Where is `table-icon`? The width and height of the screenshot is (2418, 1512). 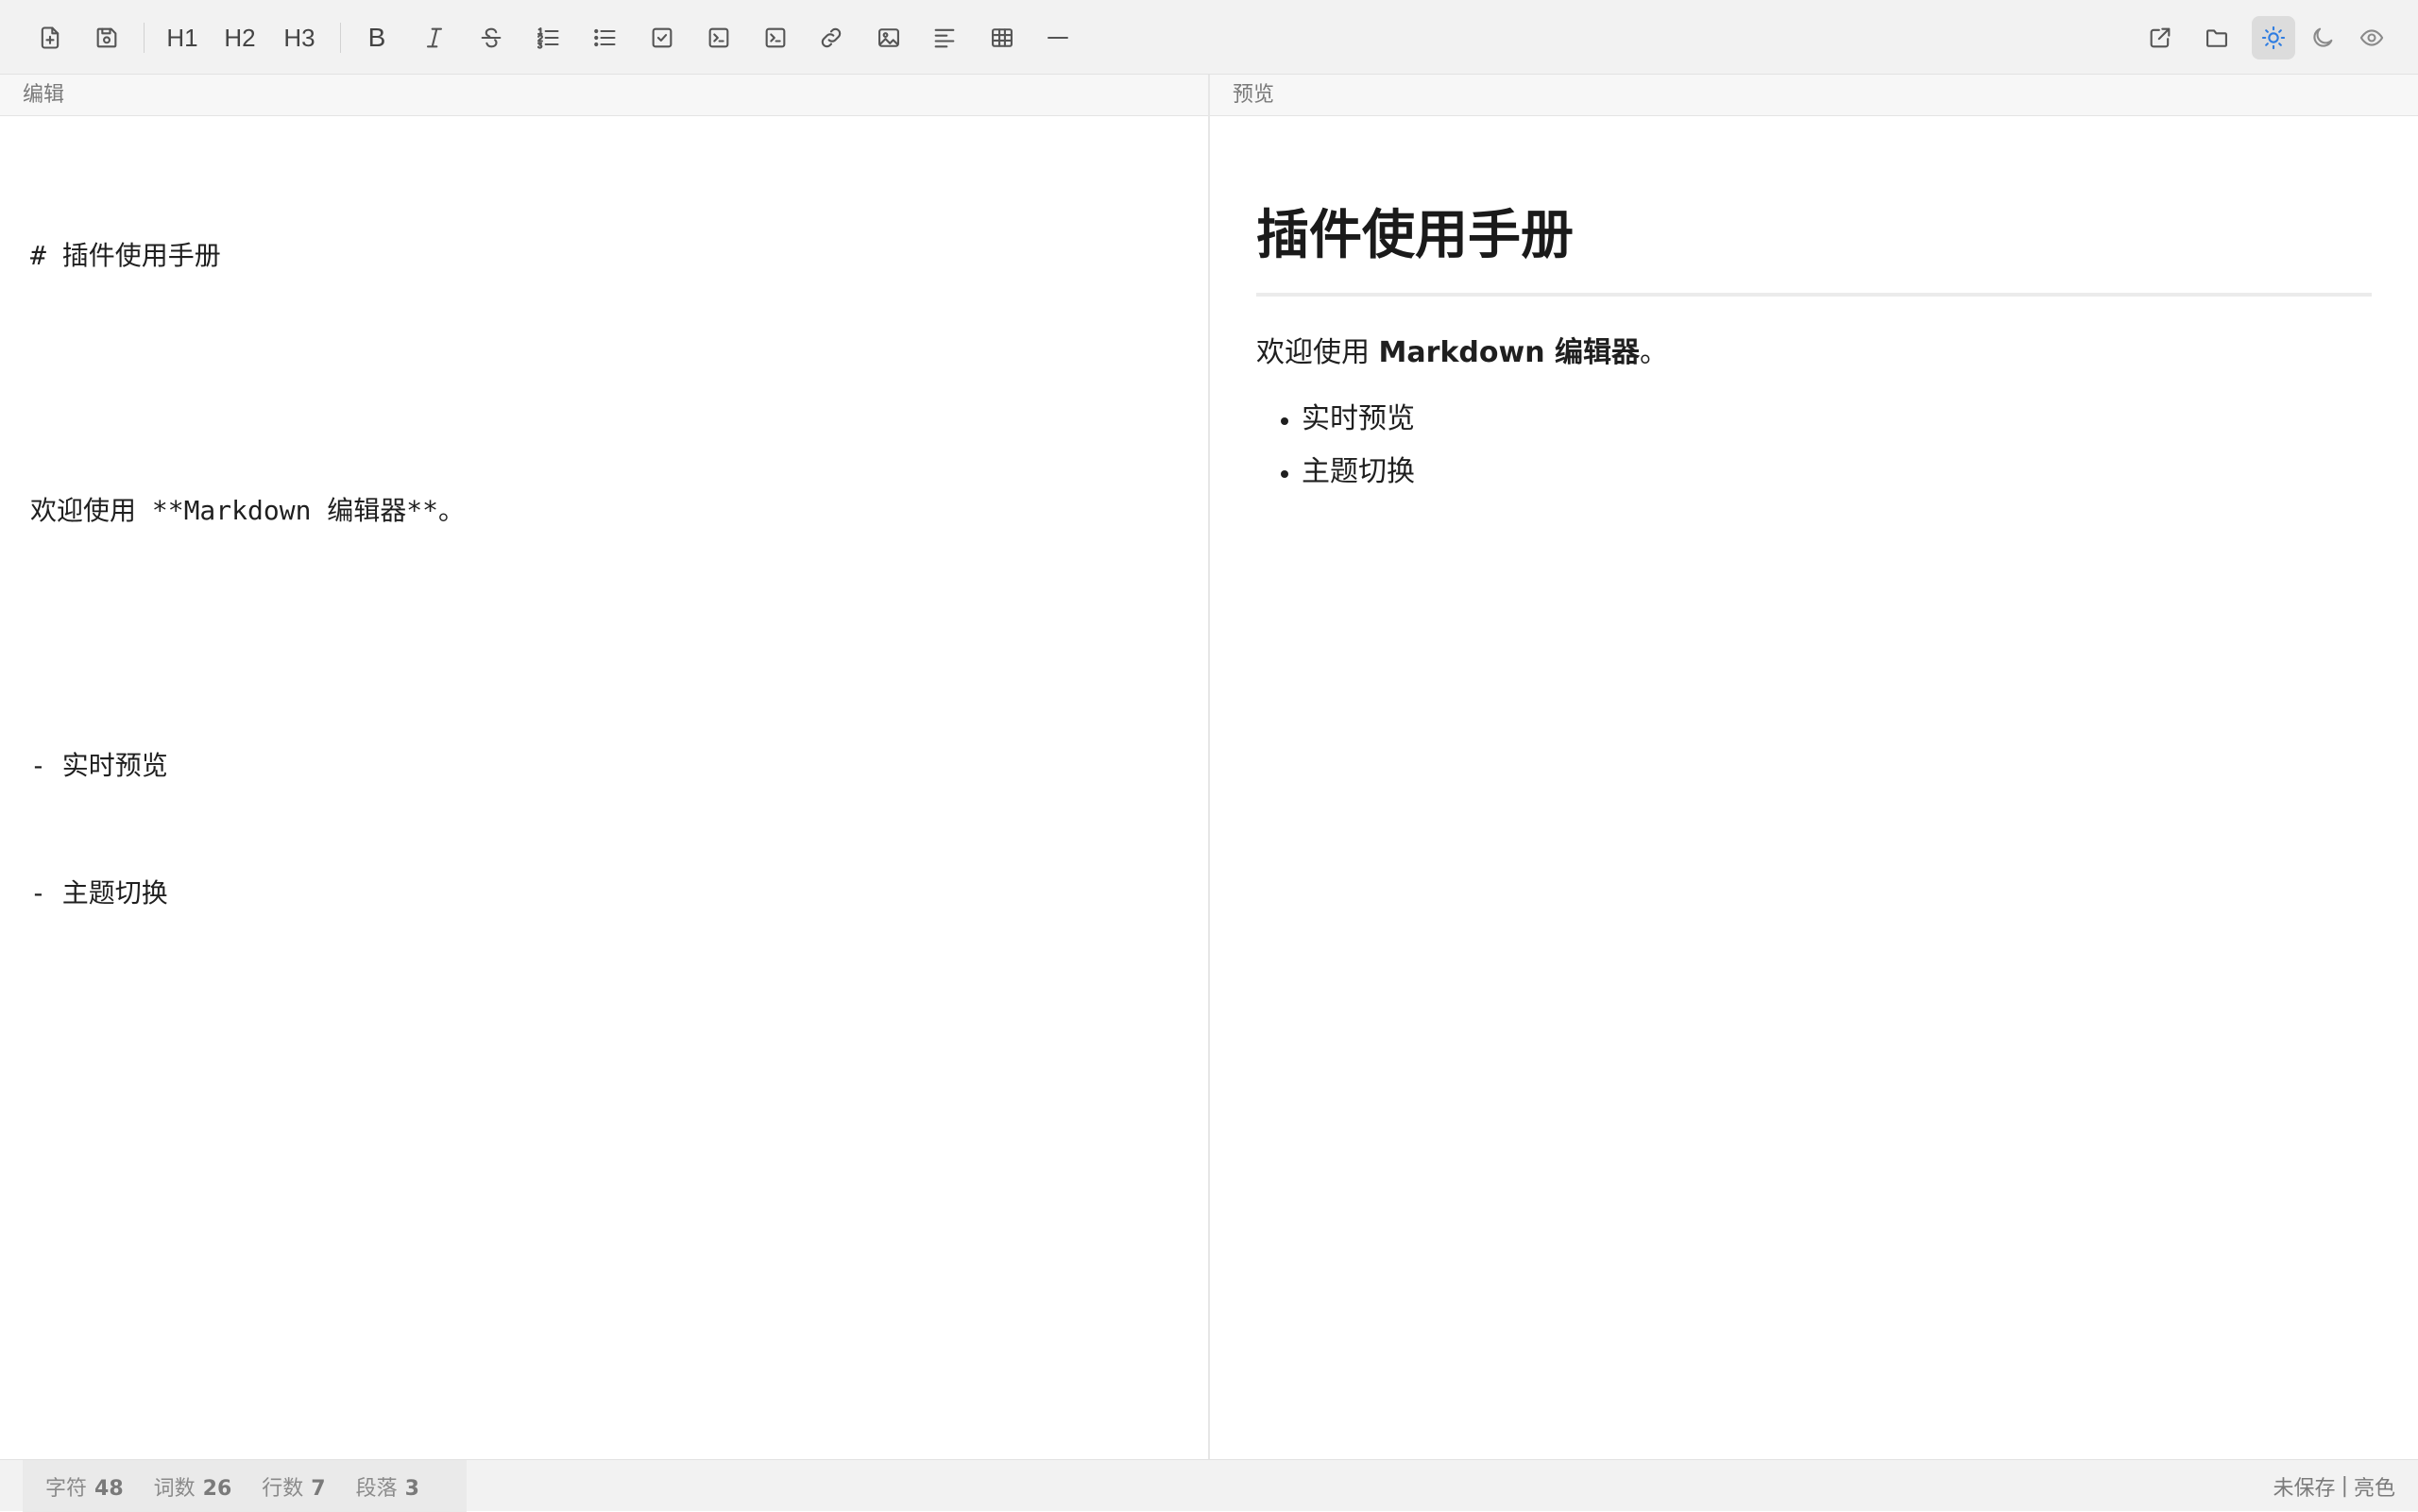 table-icon is located at coordinates (1002, 37).